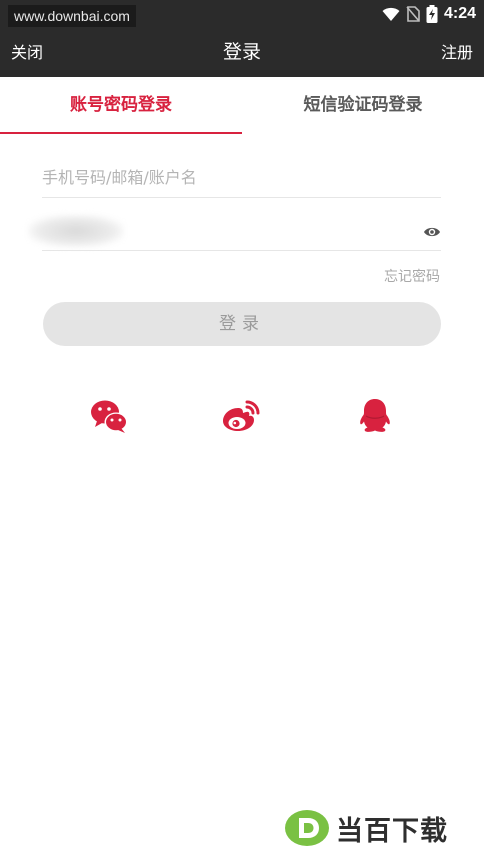 This screenshot has width=484, height=860. I want to click on wifi-icon, so click(391, 14).